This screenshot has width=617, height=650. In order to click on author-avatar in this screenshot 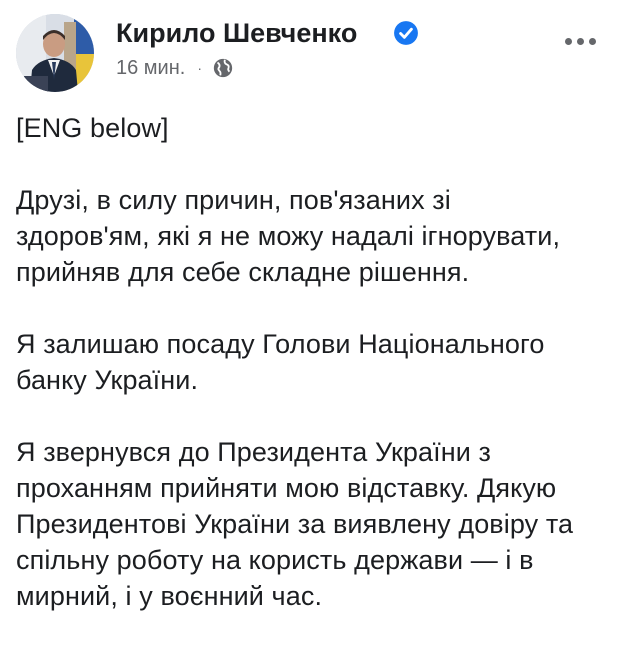, I will do `click(55, 53)`.